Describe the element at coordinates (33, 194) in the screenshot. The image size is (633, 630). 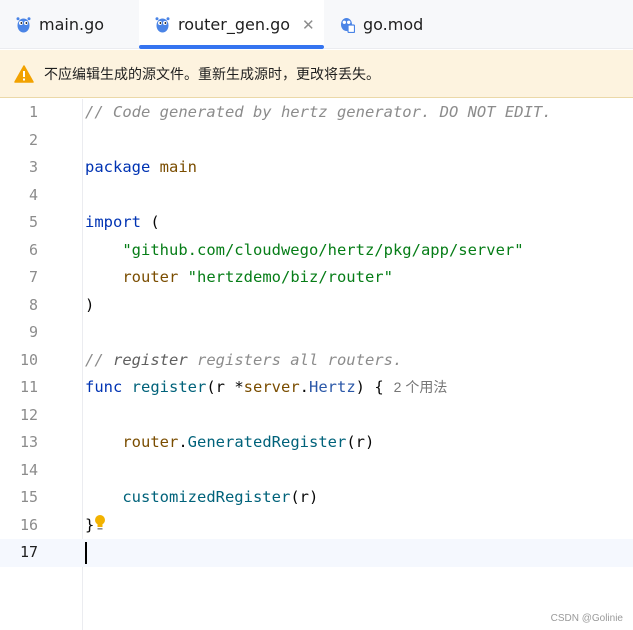
I see `line-number: 4` at that location.